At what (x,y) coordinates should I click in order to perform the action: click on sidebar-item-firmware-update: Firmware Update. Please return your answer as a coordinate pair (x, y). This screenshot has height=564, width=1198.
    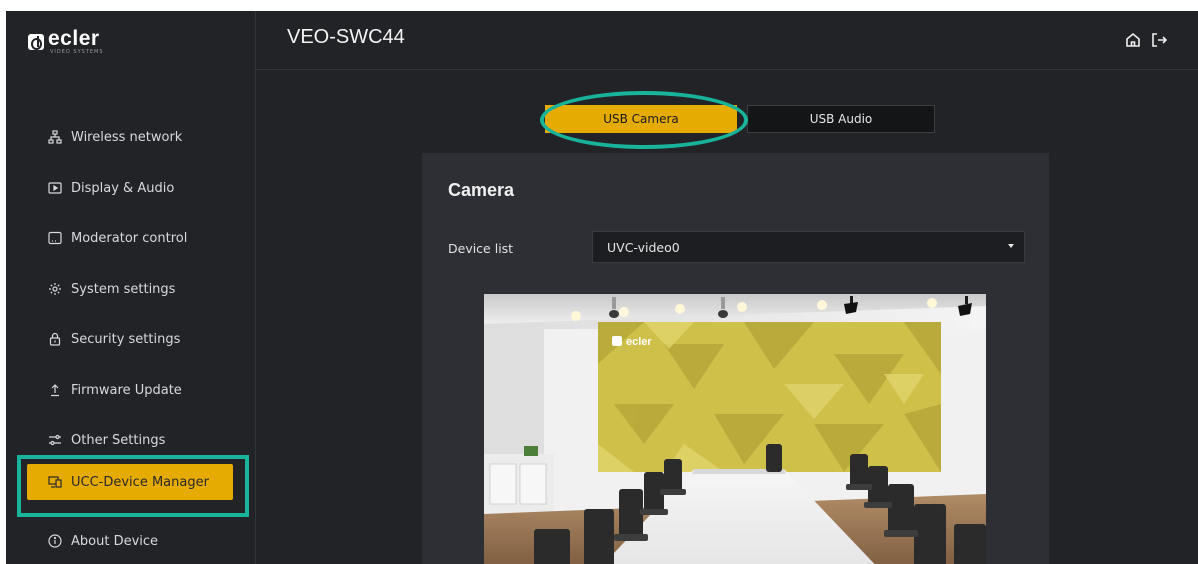
    Looking at the image, I should click on (130, 390).